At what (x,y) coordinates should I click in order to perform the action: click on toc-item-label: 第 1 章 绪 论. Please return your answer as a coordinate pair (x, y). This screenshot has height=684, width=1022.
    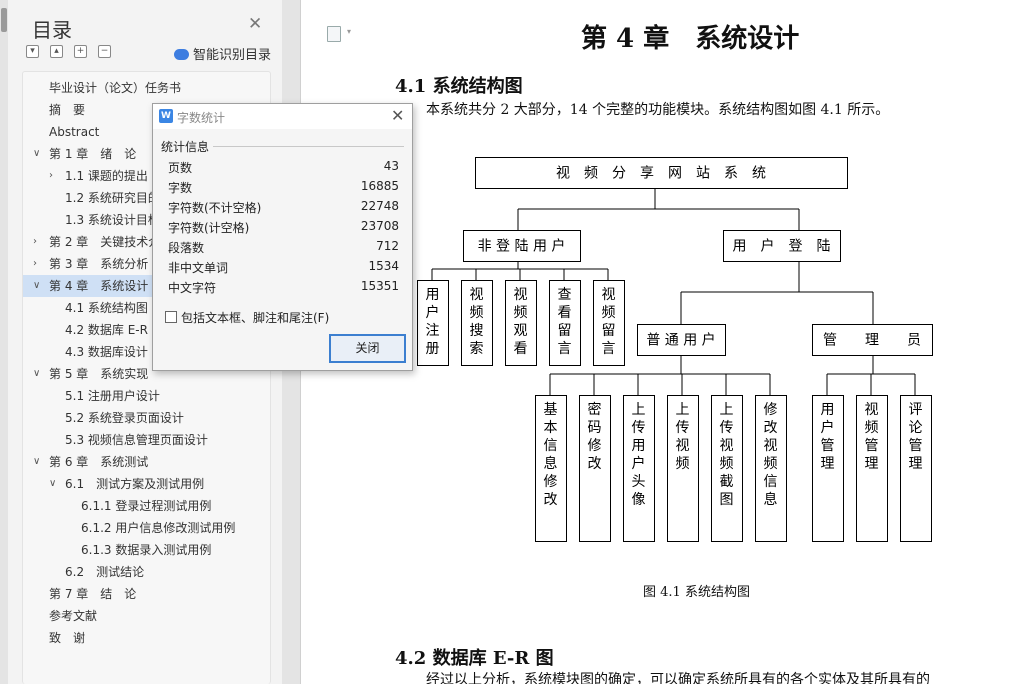
    Looking at the image, I should click on (93, 154).